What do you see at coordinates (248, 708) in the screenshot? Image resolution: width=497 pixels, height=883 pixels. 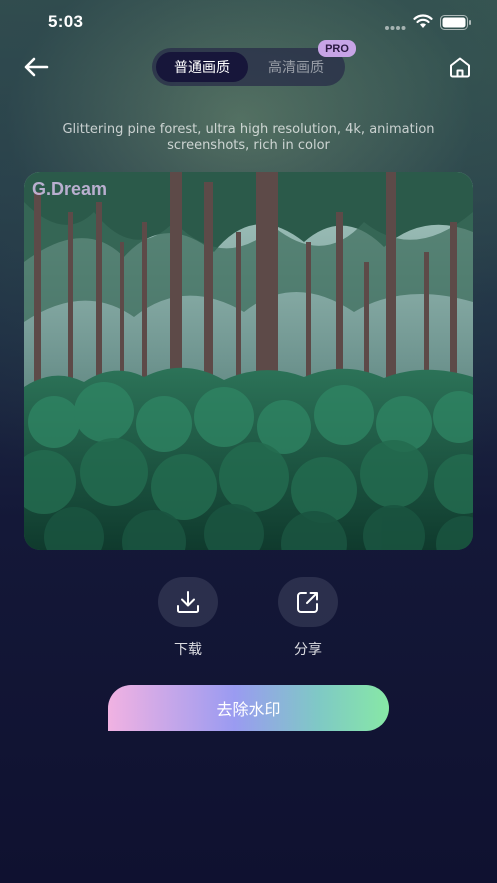 I see `remove-watermark-button: 去除水印` at bounding box center [248, 708].